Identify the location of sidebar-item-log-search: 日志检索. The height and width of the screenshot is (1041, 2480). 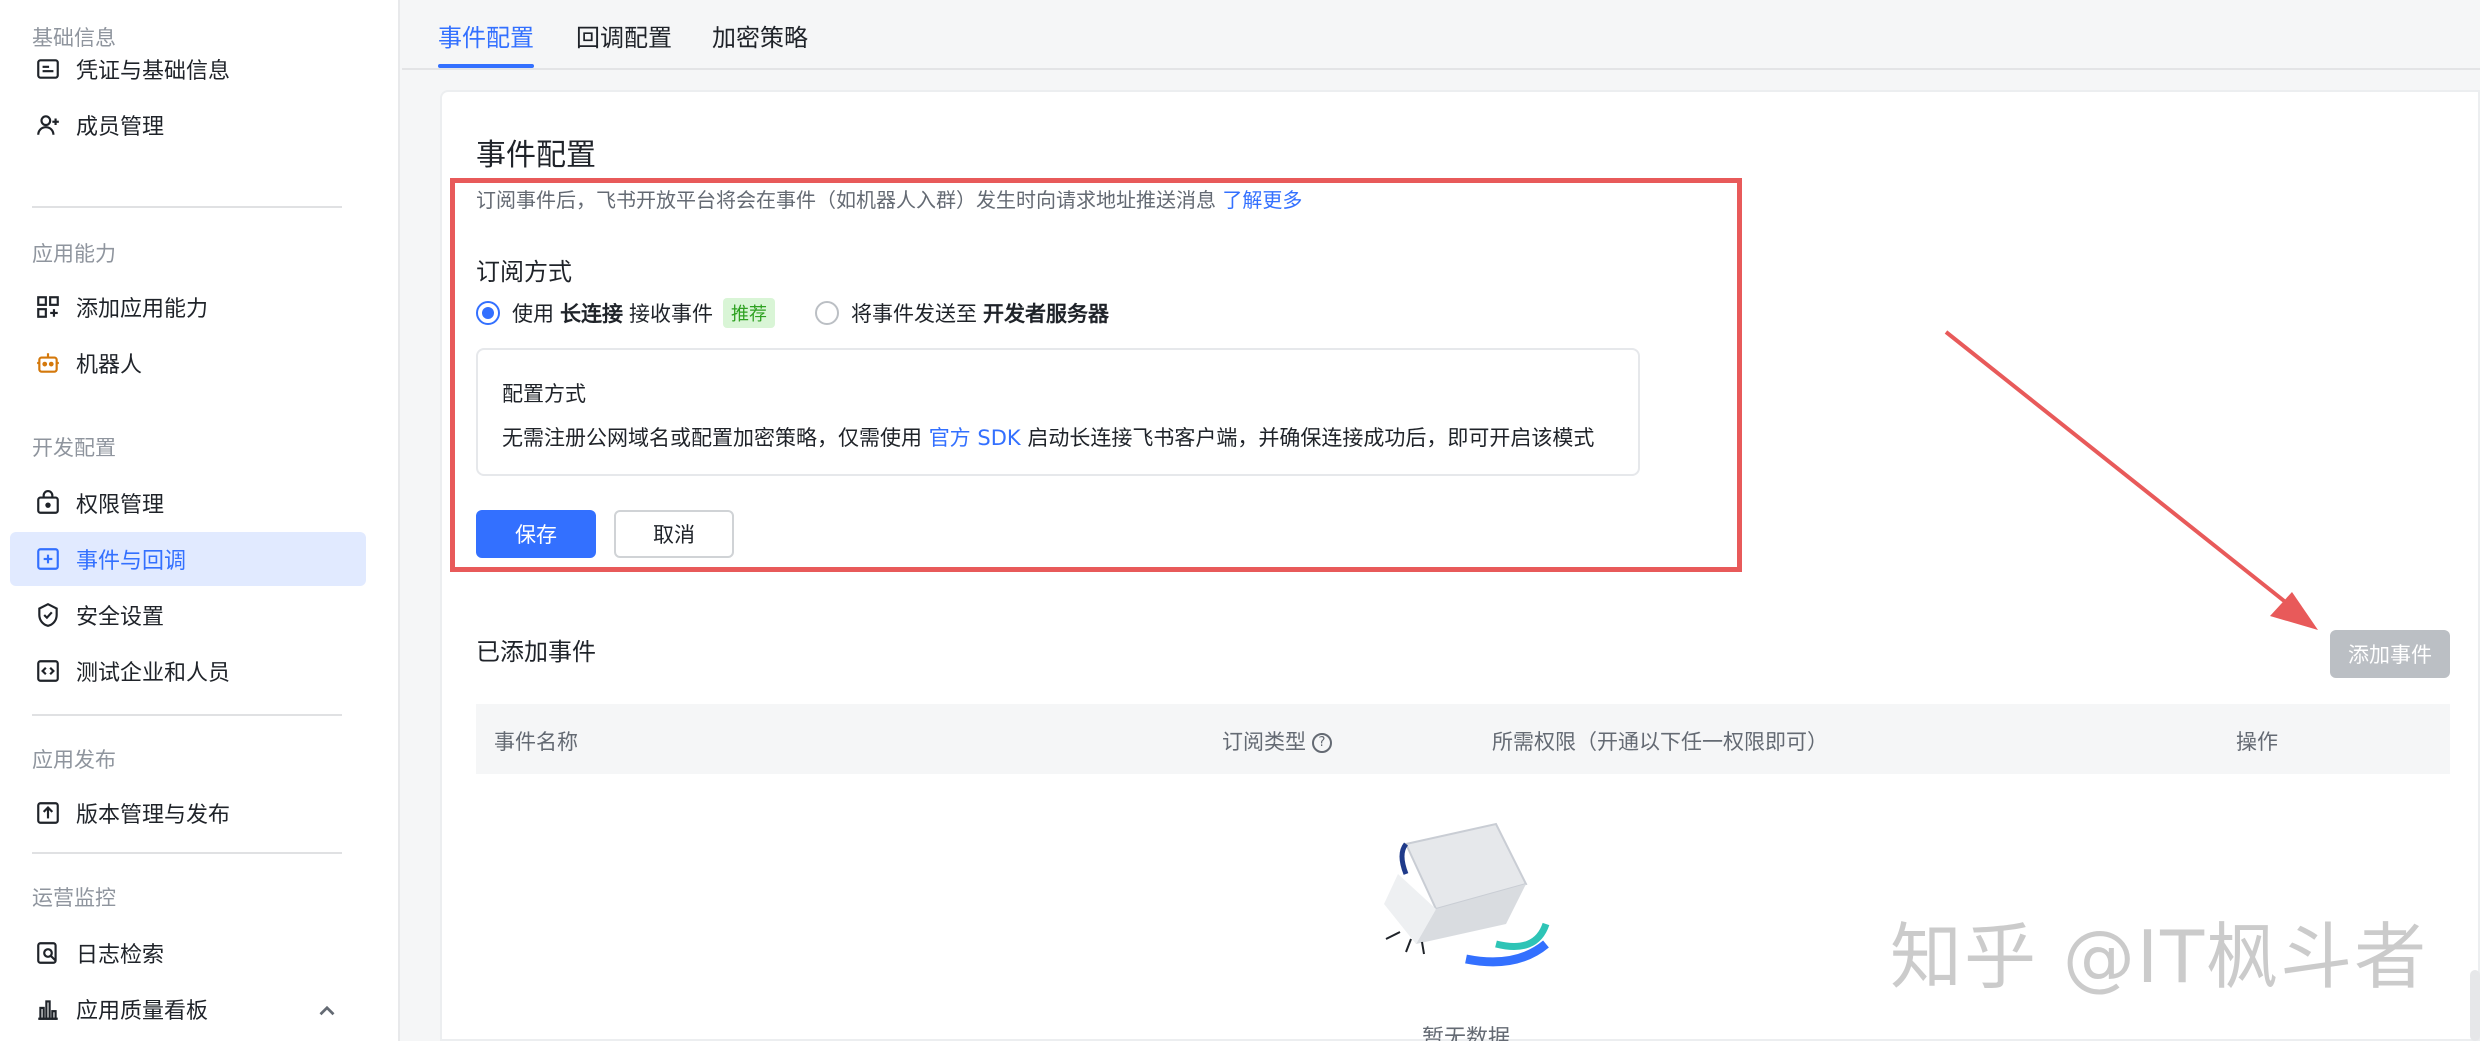
(188, 953).